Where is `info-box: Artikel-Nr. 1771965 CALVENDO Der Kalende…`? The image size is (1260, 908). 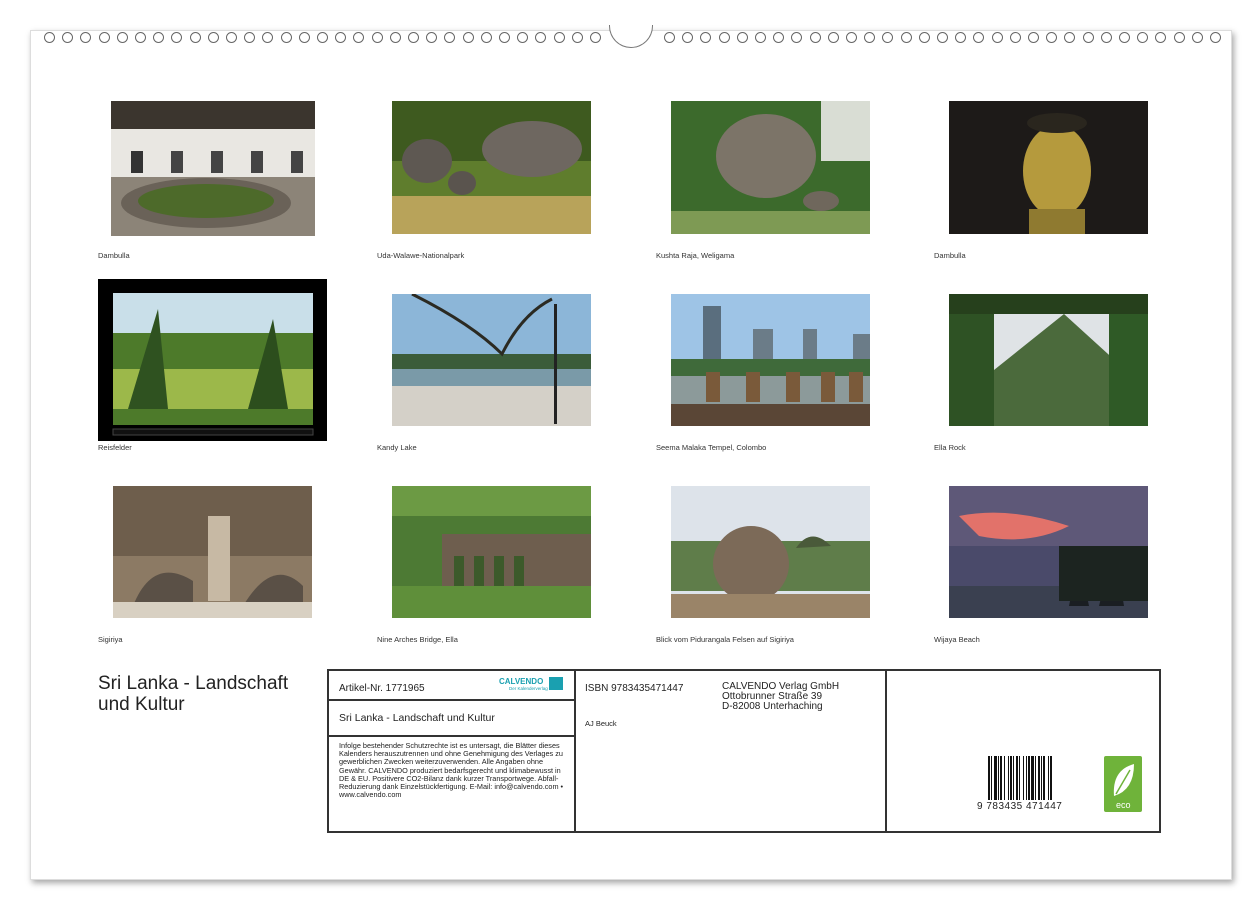 info-box: Artikel-Nr. 1771965 CALVENDO Der Kalende… is located at coordinates (744, 751).